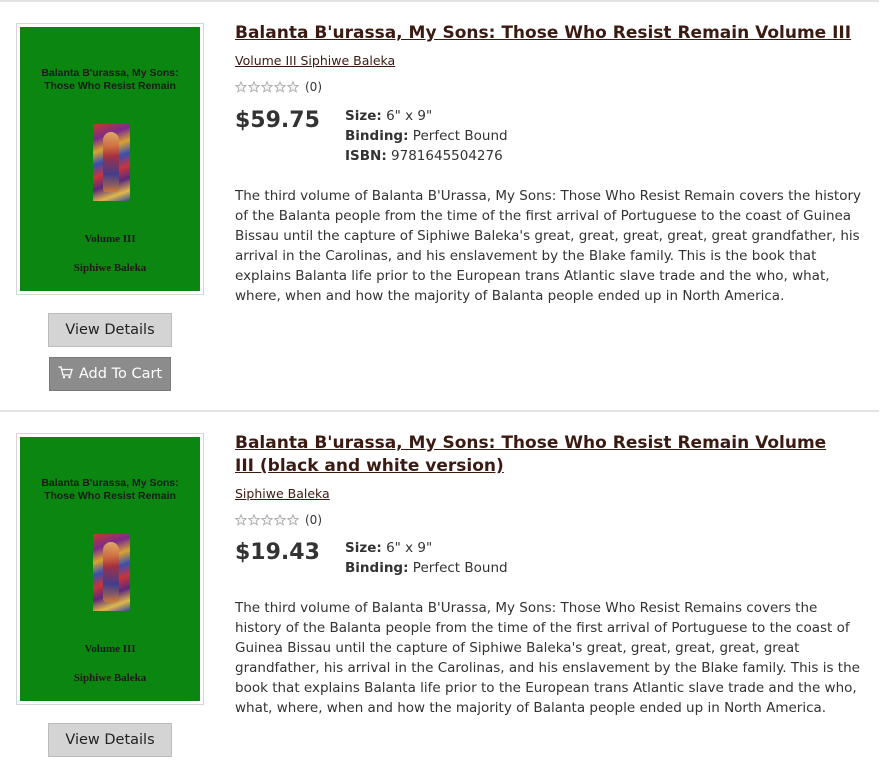 This screenshot has width=885, height=763. Describe the element at coordinates (120, 374) in the screenshot. I see `add-to-cart-label: Add To Cart` at that location.